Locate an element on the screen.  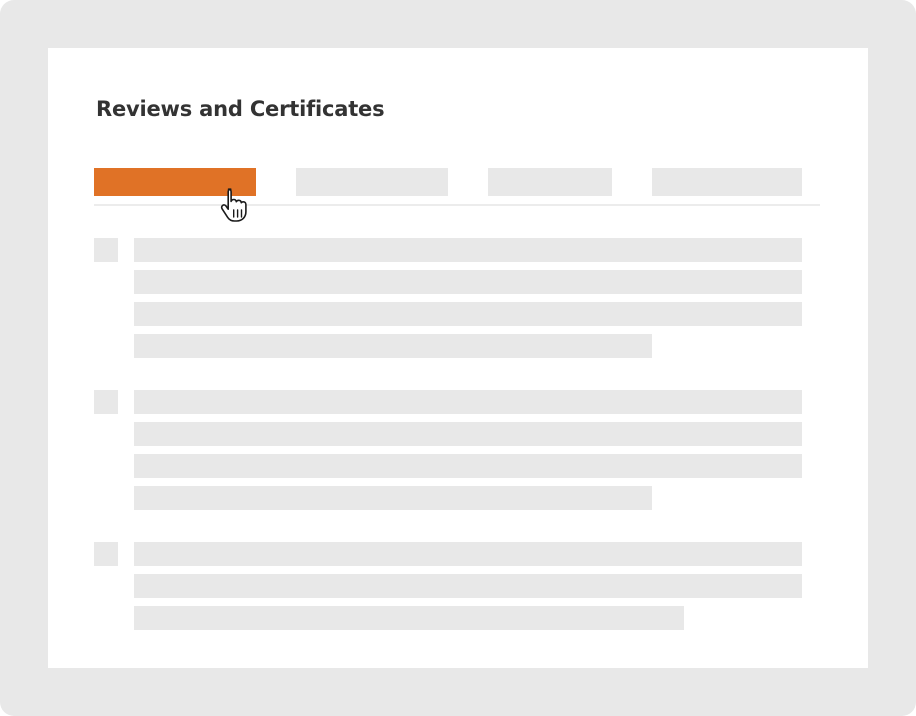
tab-divider is located at coordinates (457, 205).